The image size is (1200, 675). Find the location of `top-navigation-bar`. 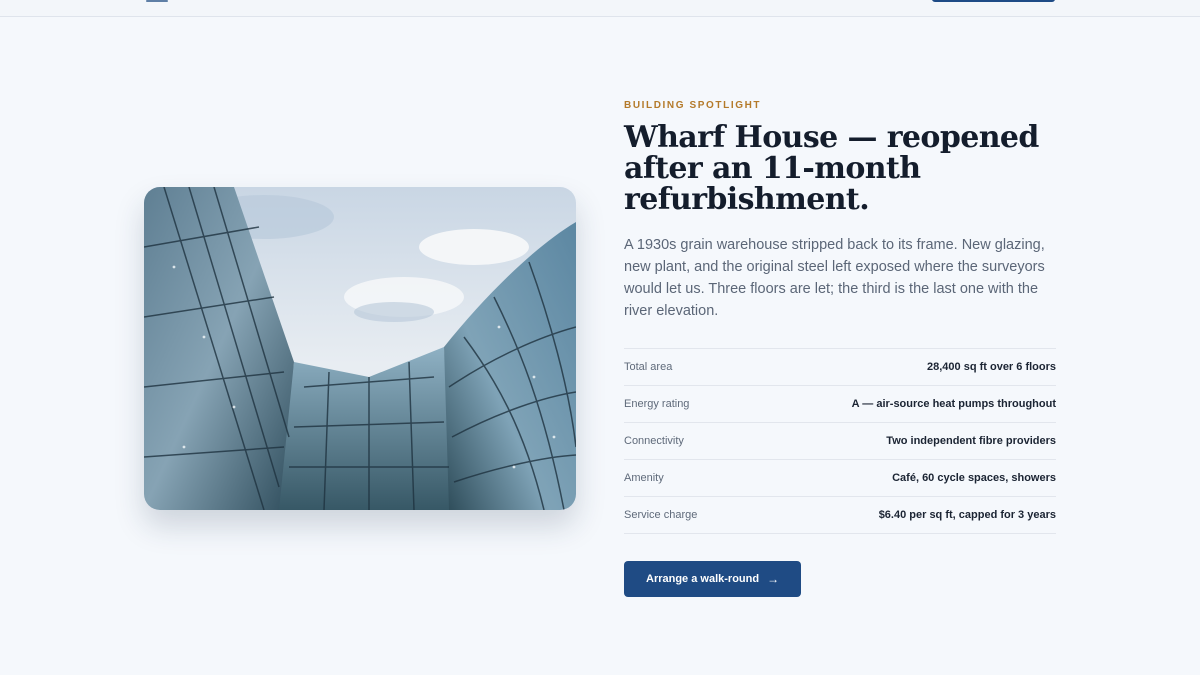

top-navigation-bar is located at coordinates (600, 8).